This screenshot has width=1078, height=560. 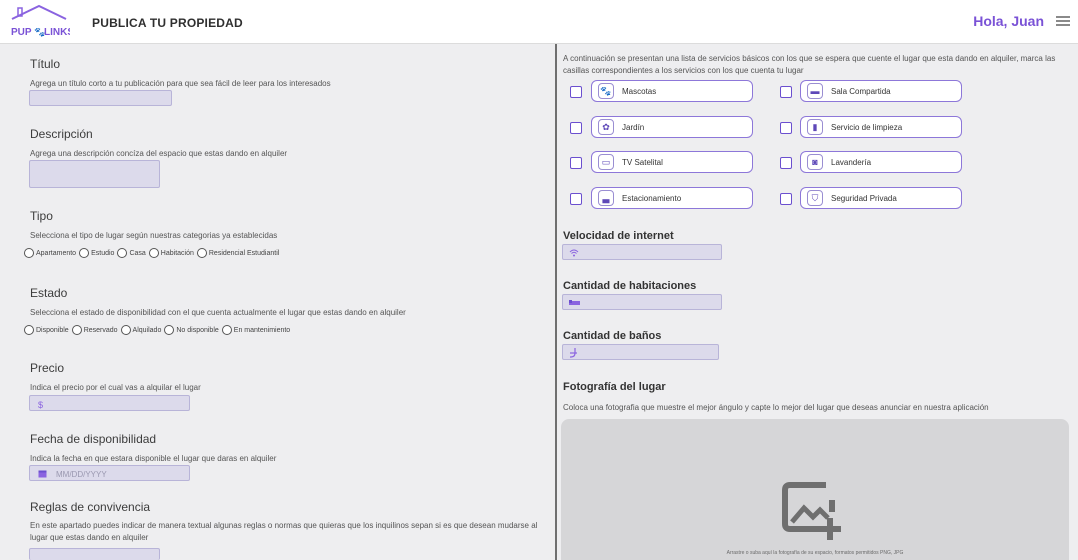 What do you see at coordinates (556, 302) in the screenshot?
I see `column-divider` at bounding box center [556, 302].